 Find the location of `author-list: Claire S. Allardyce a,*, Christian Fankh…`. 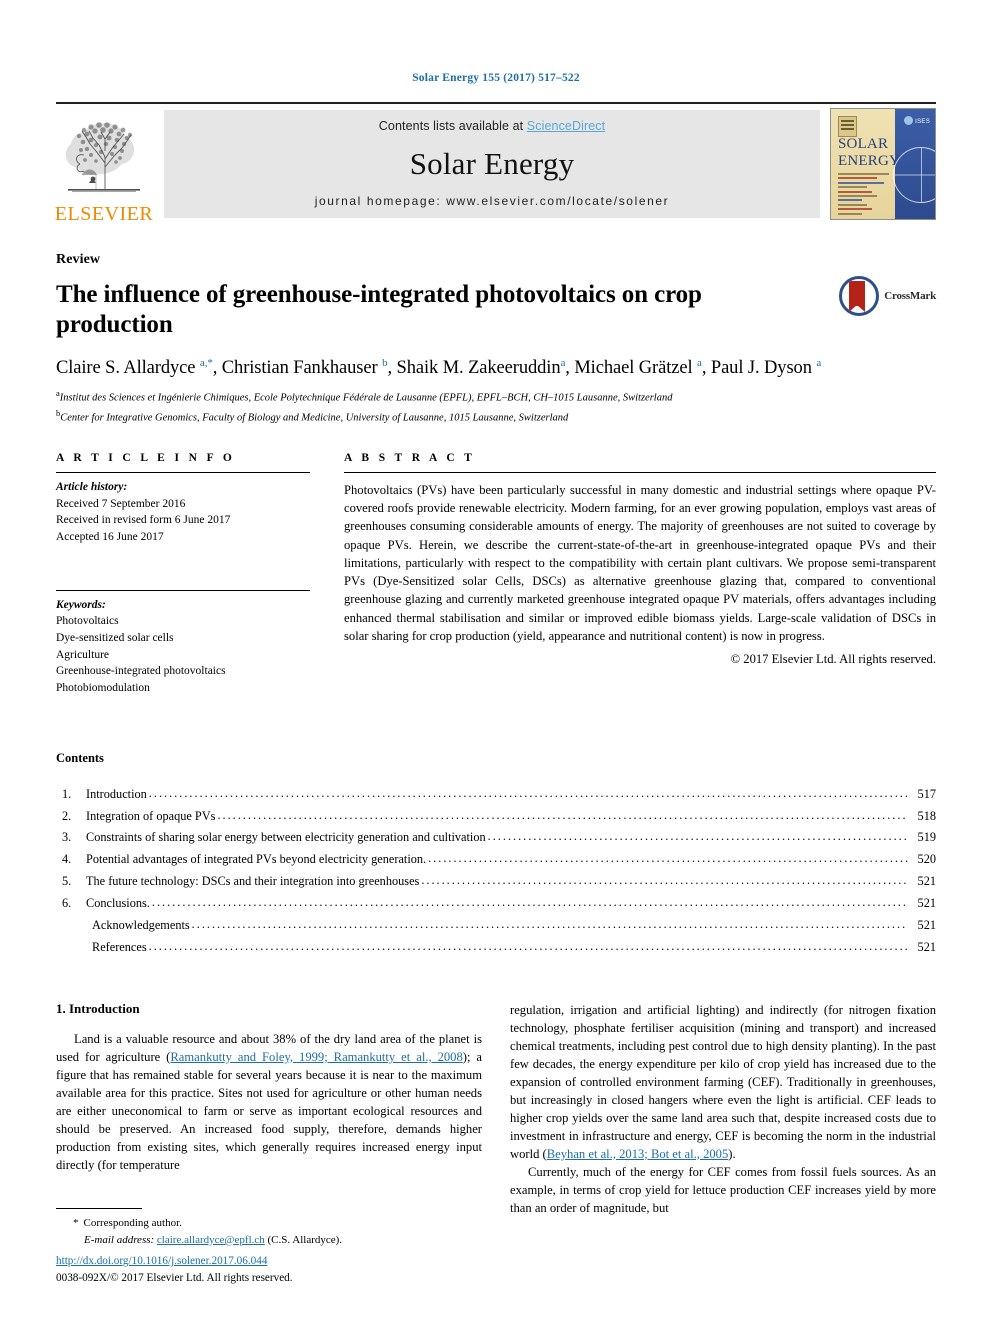

author-list: Claire S. Allardyce a,*, Christian Fankh… is located at coordinates (439, 368).